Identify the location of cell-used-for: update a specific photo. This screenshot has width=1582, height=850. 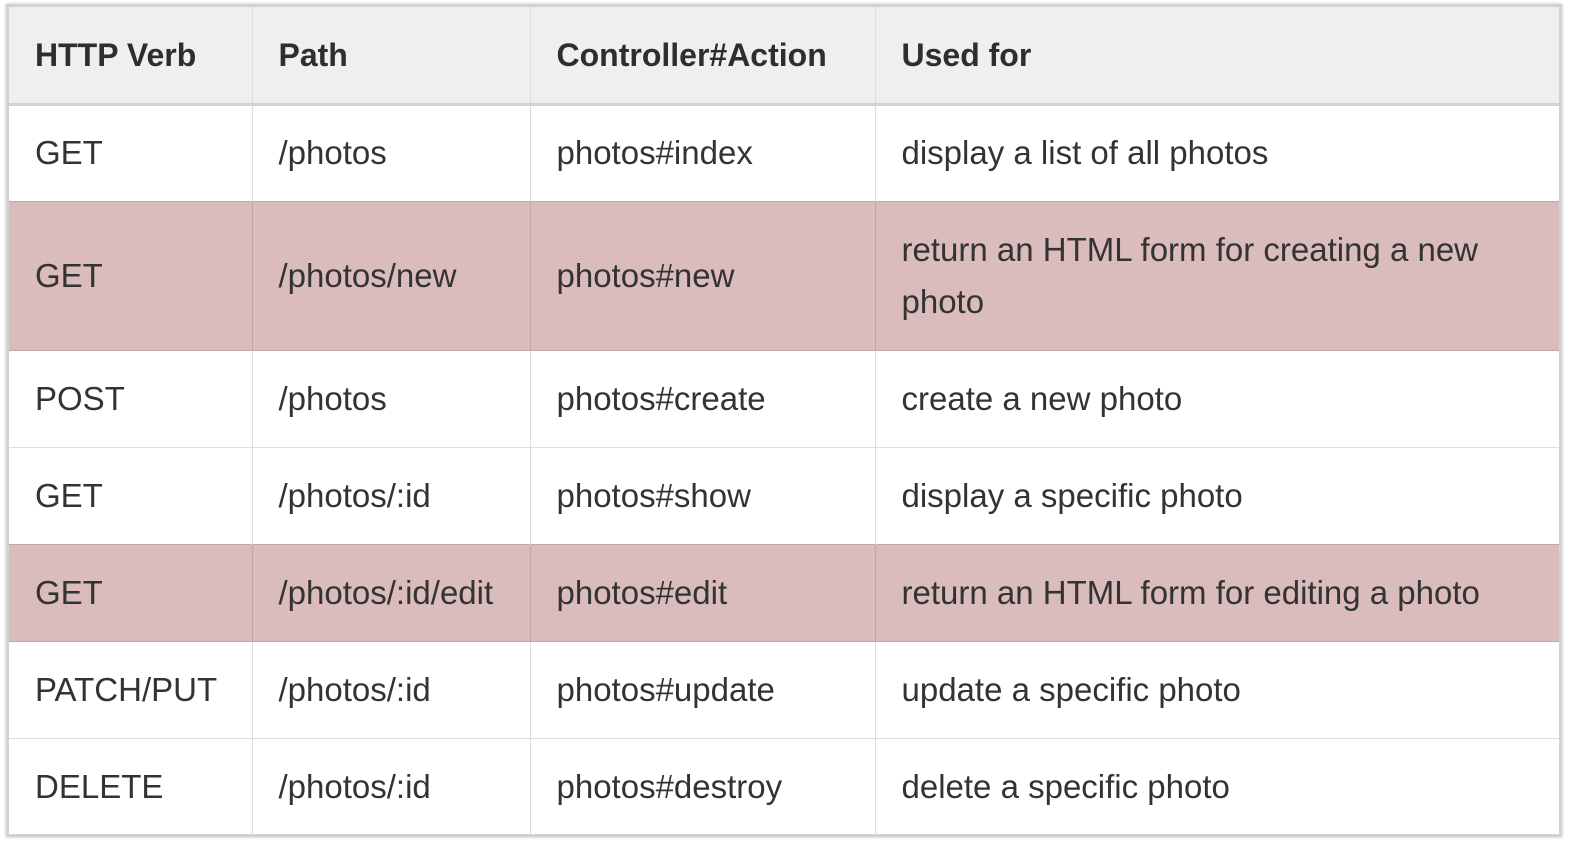
(1216, 689).